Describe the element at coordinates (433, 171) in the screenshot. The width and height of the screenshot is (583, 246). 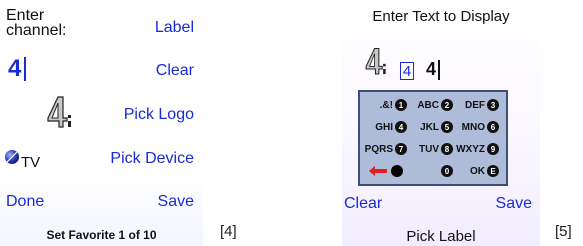
I see `key-0: 0` at that location.